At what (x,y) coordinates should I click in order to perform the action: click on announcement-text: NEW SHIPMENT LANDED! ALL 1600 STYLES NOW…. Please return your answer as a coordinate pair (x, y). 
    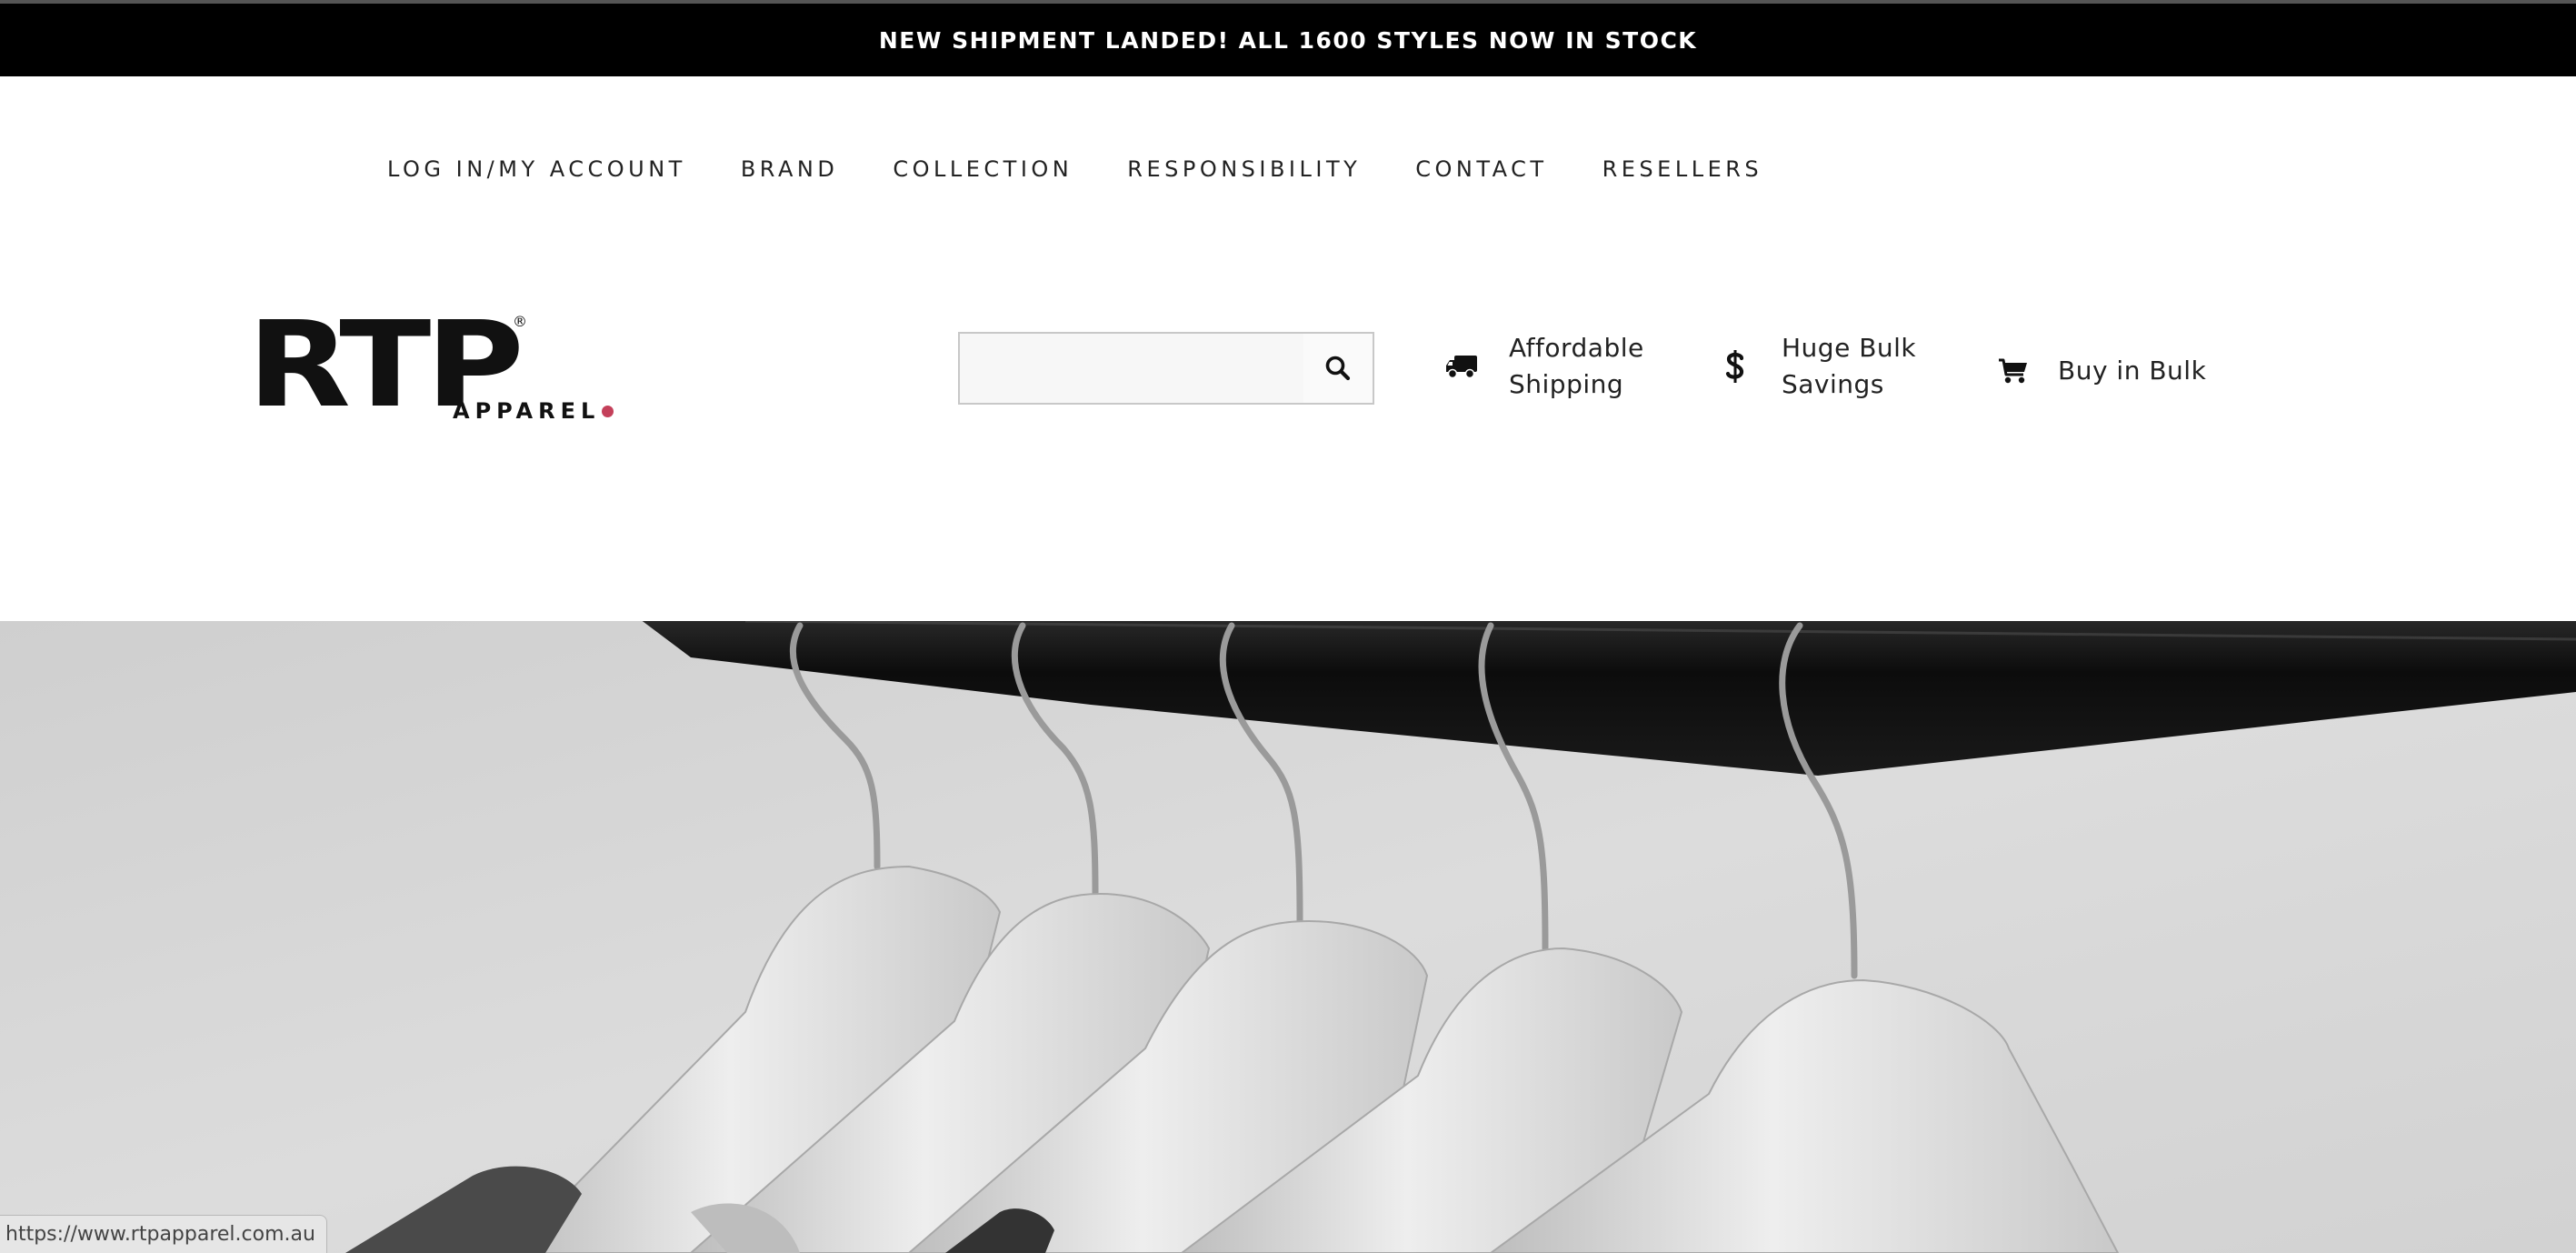
    Looking at the image, I should click on (1288, 40).